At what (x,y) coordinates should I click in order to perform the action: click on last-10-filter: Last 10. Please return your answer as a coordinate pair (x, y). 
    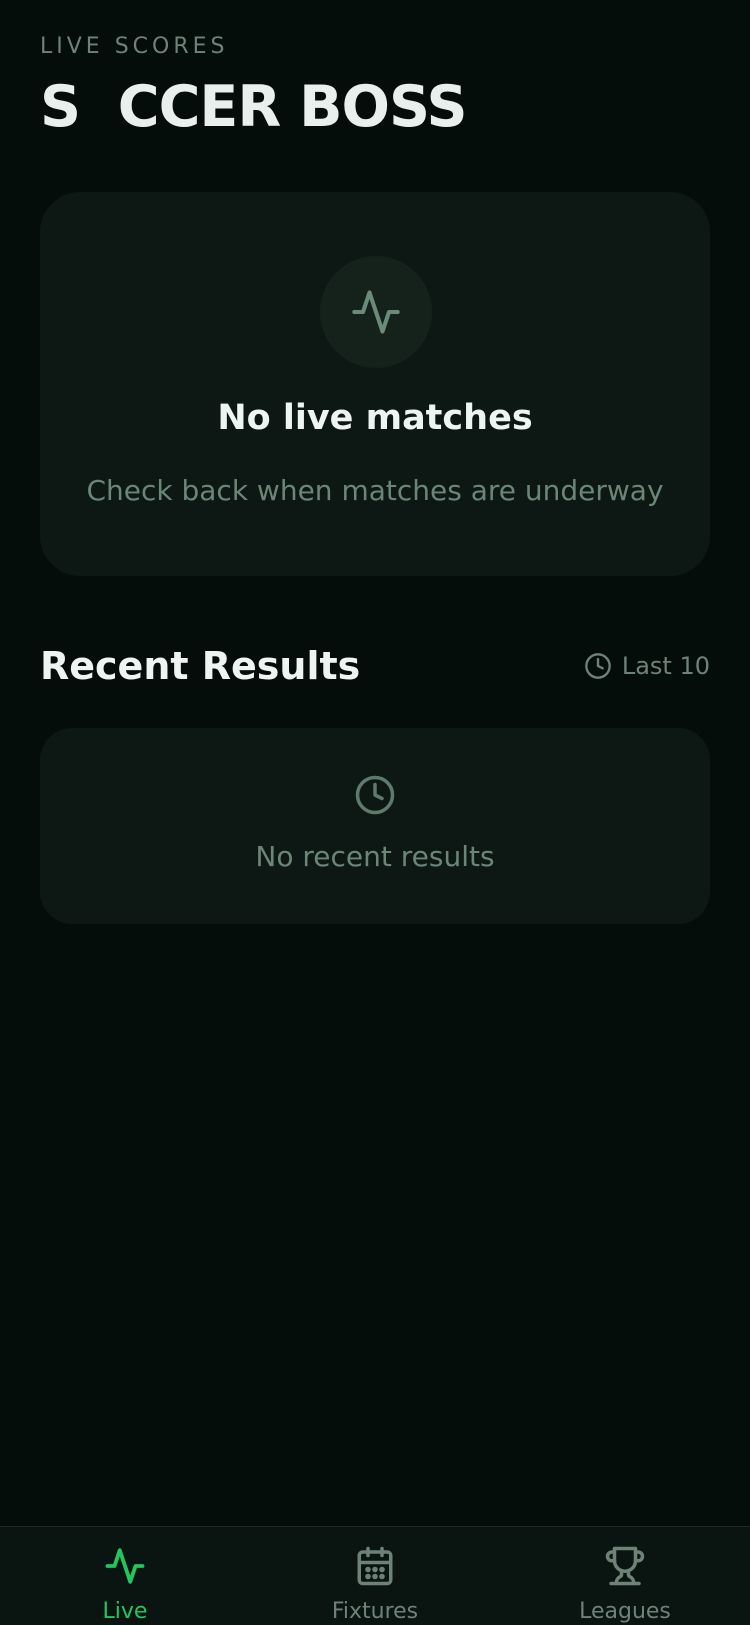
    Looking at the image, I should click on (647, 666).